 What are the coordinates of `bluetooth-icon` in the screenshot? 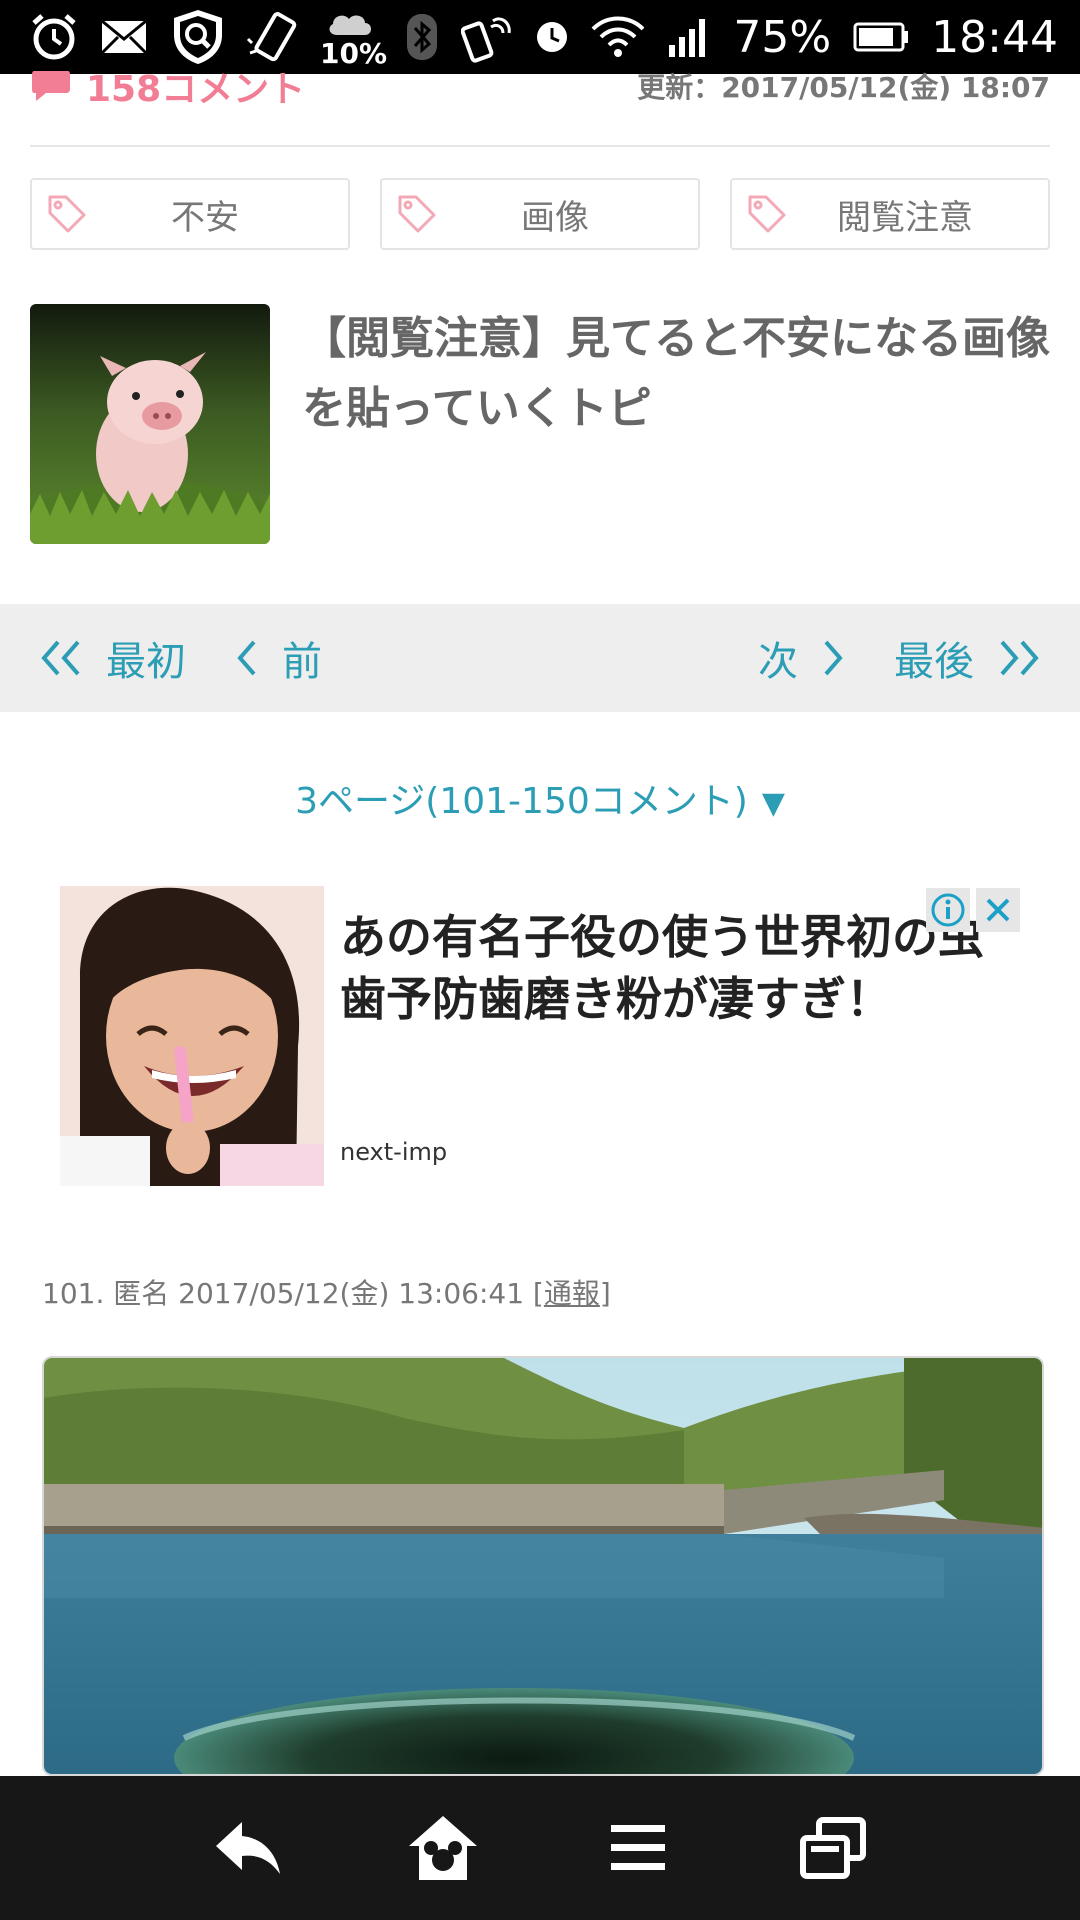 It's located at (422, 37).